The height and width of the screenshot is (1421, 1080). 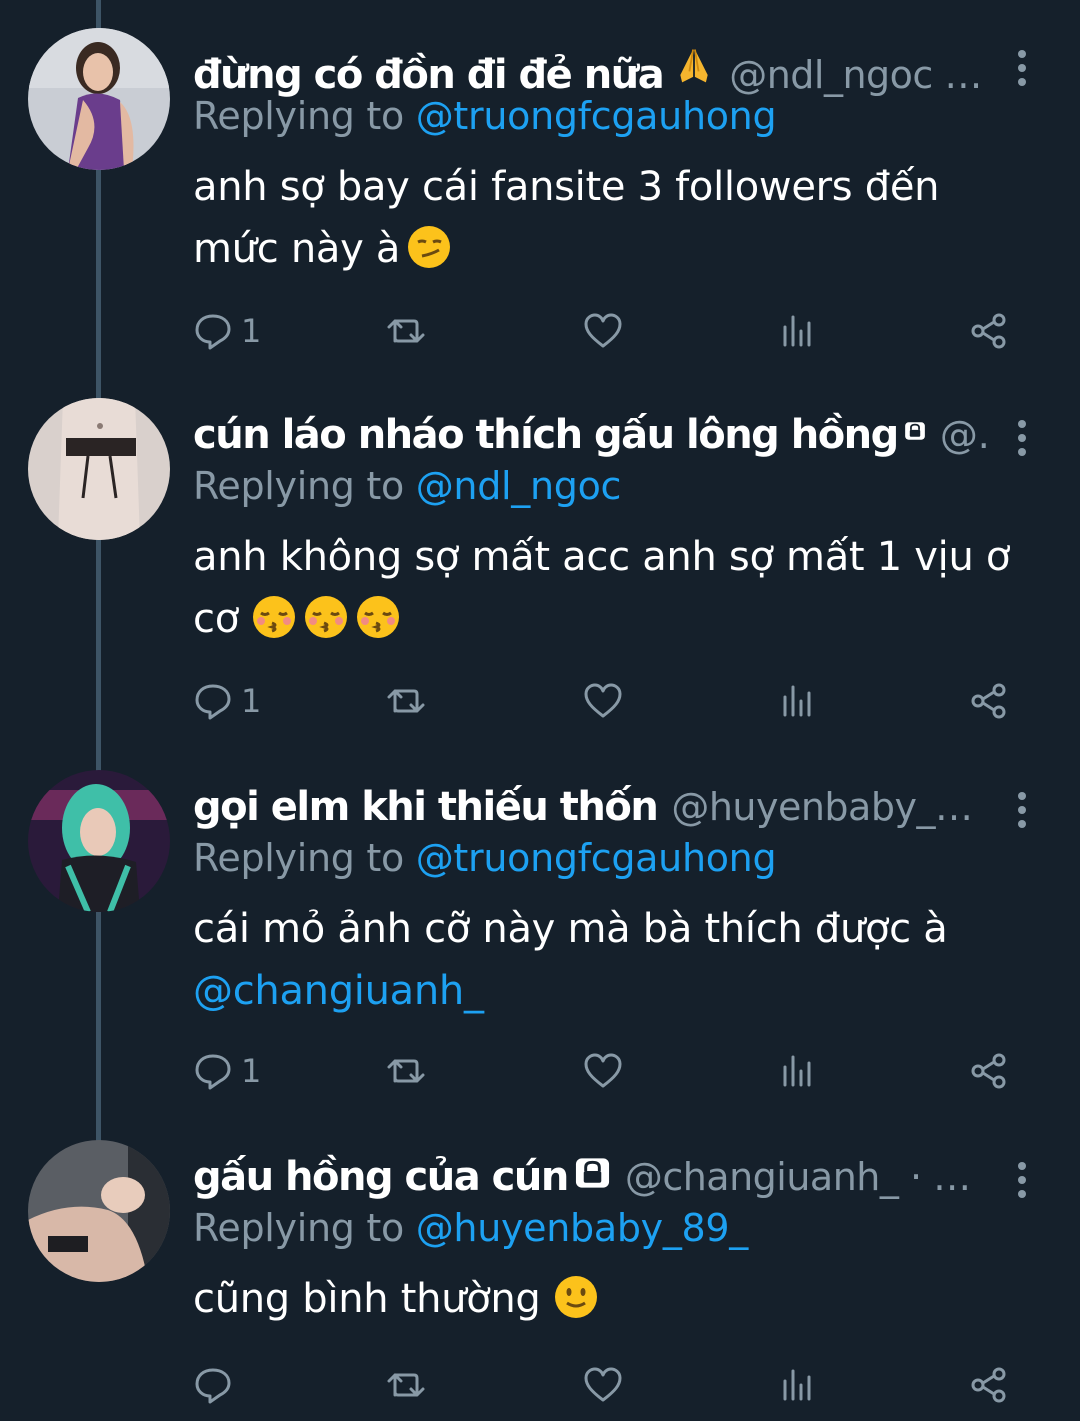 What do you see at coordinates (338, 991) in the screenshot?
I see `mention-link: @changiuanh_` at bounding box center [338, 991].